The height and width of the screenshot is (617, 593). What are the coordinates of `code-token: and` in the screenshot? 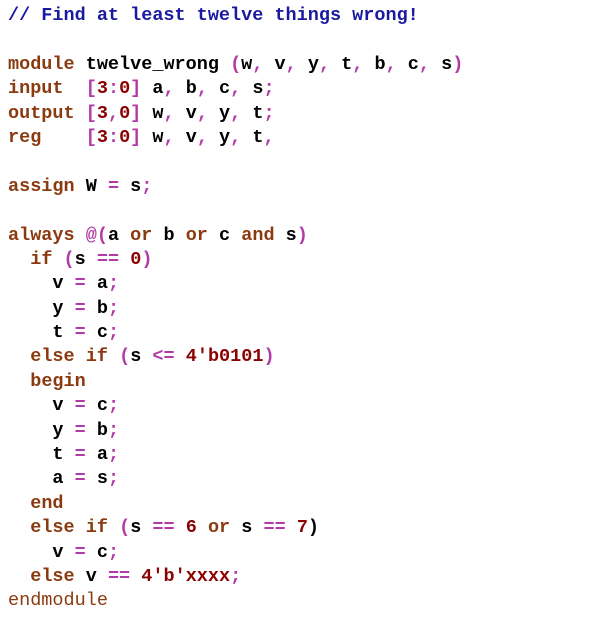 It's located at (258, 235).